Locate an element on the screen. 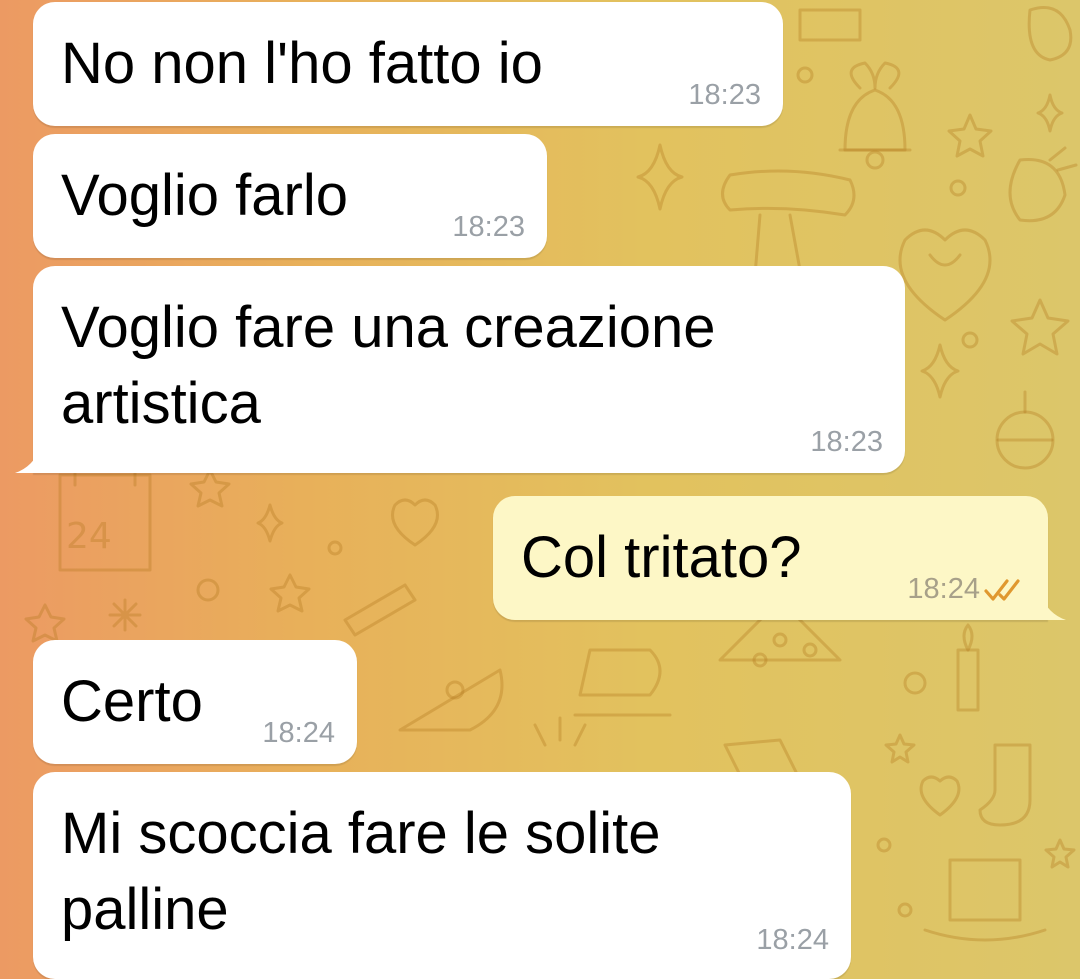  skate-doodle-icon is located at coordinates (622, 682).